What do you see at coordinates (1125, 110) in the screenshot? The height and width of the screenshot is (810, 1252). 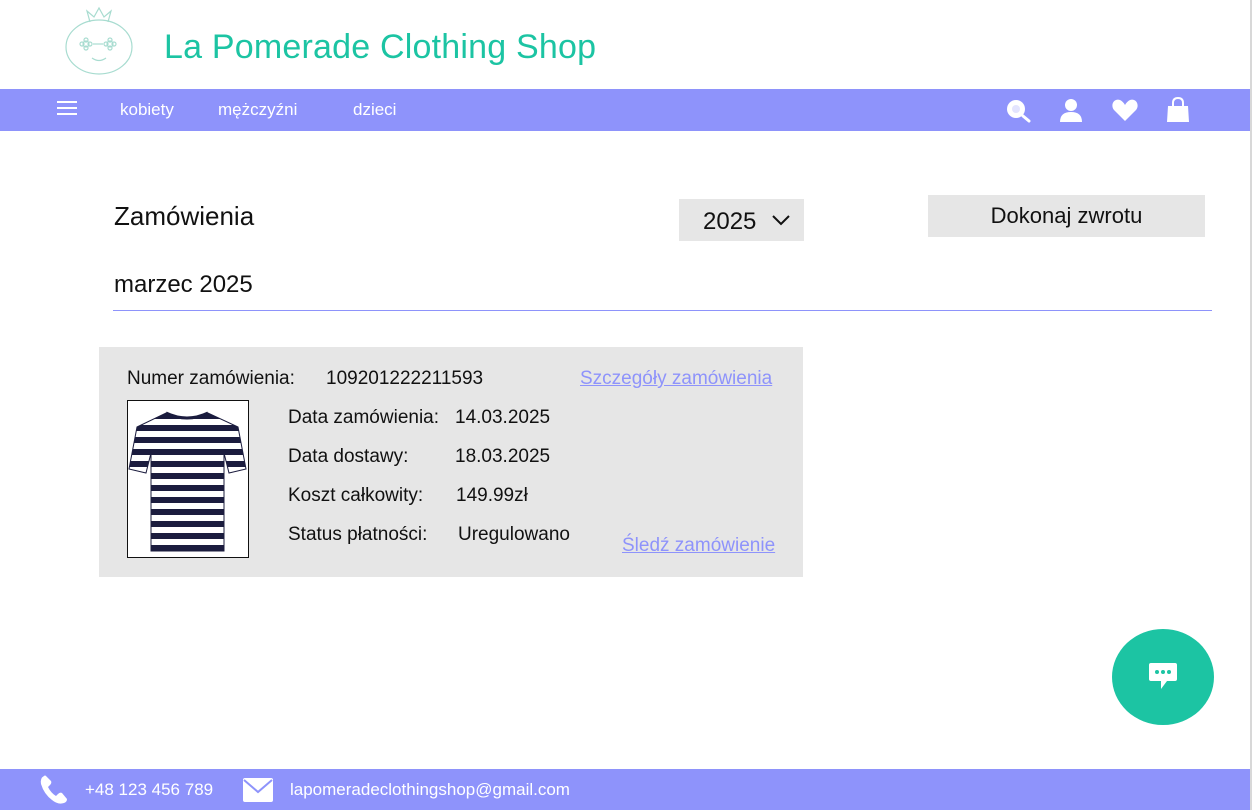 I see `heart-icon` at bounding box center [1125, 110].